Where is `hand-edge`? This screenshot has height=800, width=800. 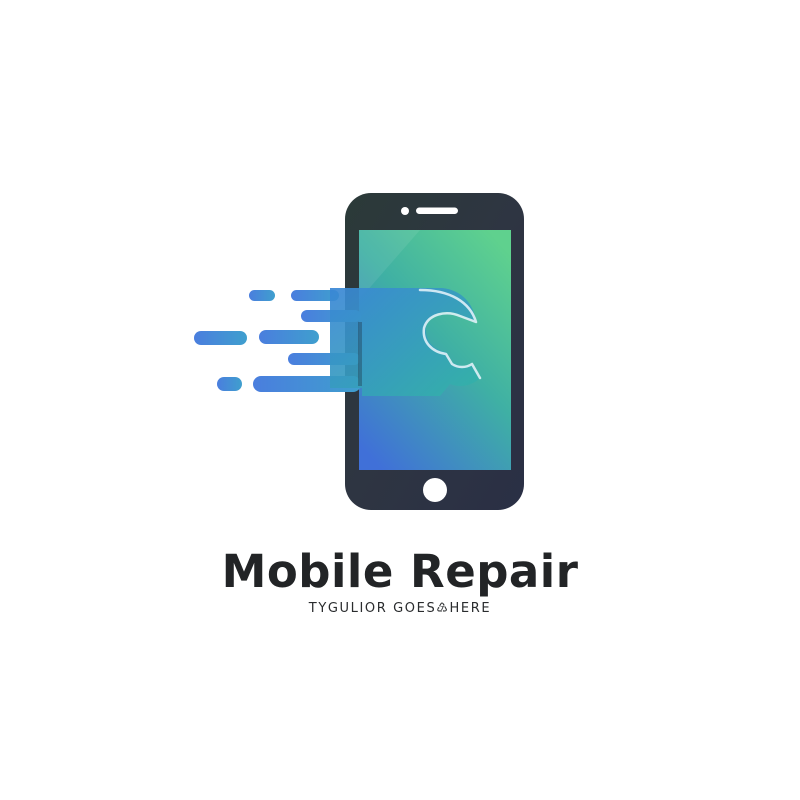 hand-edge is located at coordinates (360, 354).